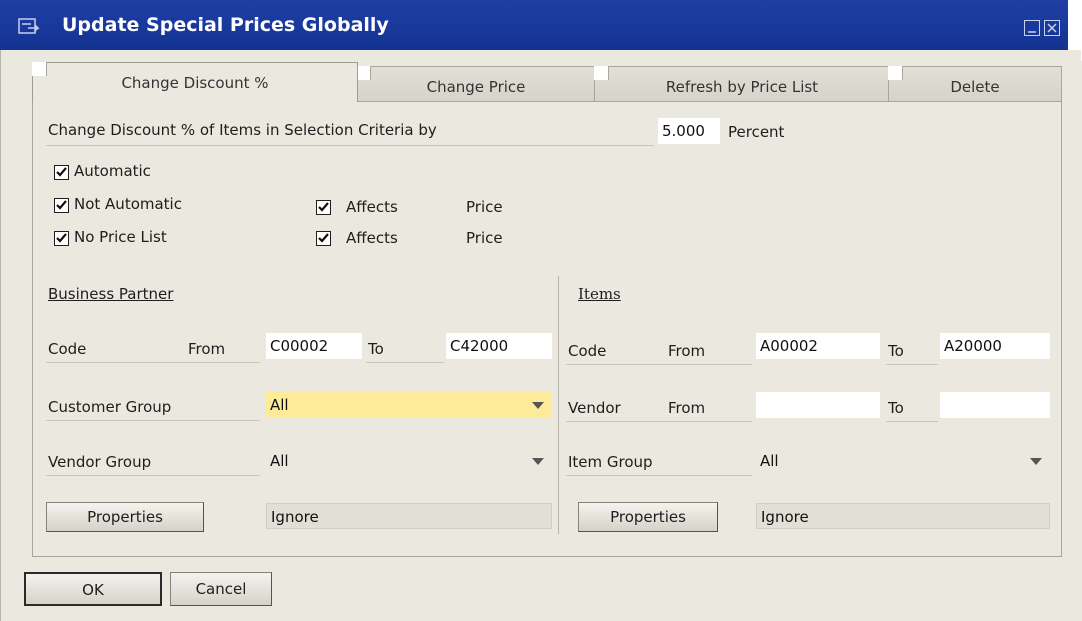 This screenshot has width=1082, height=621. What do you see at coordinates (153, 362) in the screenshot?
I see `bp-code-underline` at bounding box center [153, 362].